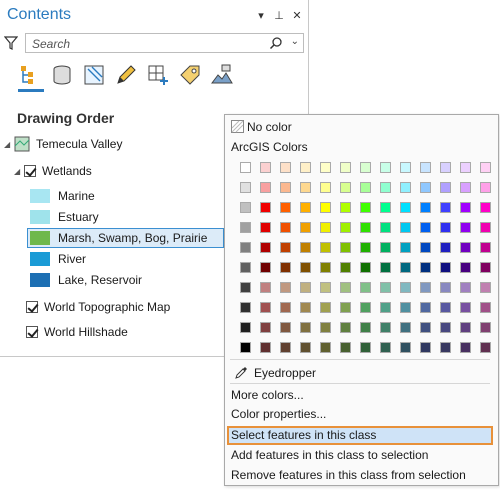 This screenshot has width=500, height=490. I want to click on eyedropper-item: Eyedropper, so click(285, 373).